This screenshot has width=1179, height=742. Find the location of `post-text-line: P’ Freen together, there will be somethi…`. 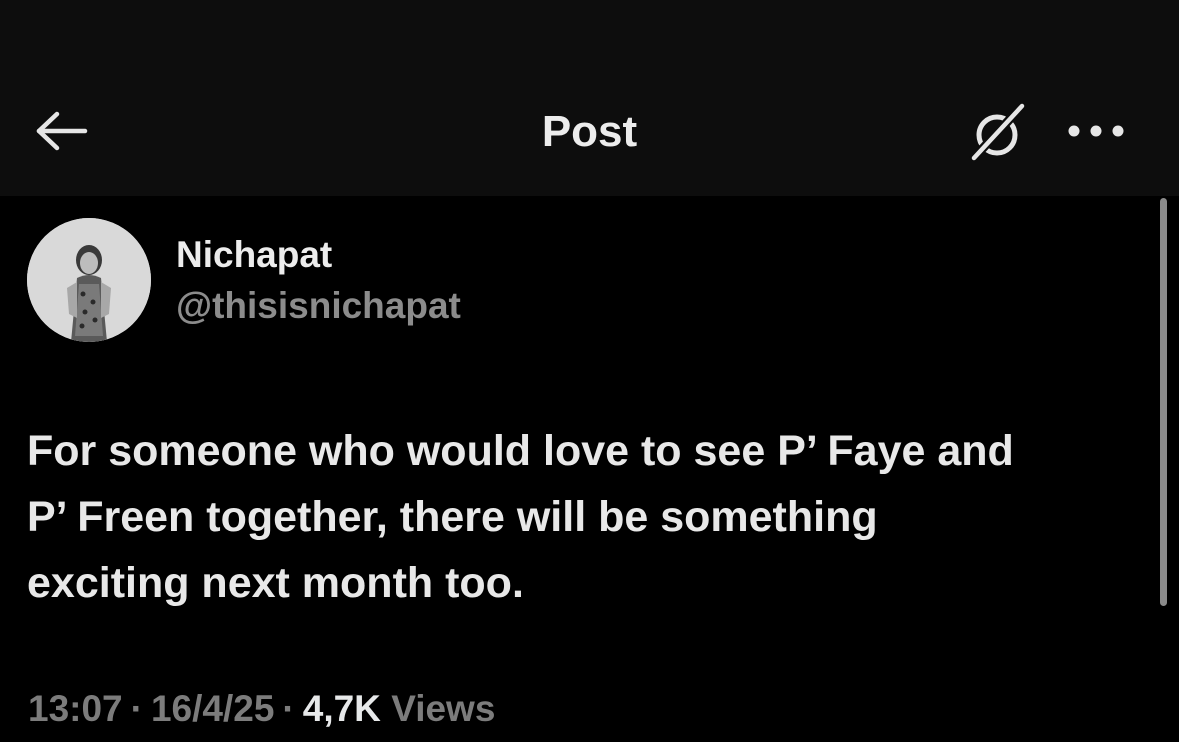

post-text-line: P’ Freen together, there will be somethi… is located at coordinates (452, 517).